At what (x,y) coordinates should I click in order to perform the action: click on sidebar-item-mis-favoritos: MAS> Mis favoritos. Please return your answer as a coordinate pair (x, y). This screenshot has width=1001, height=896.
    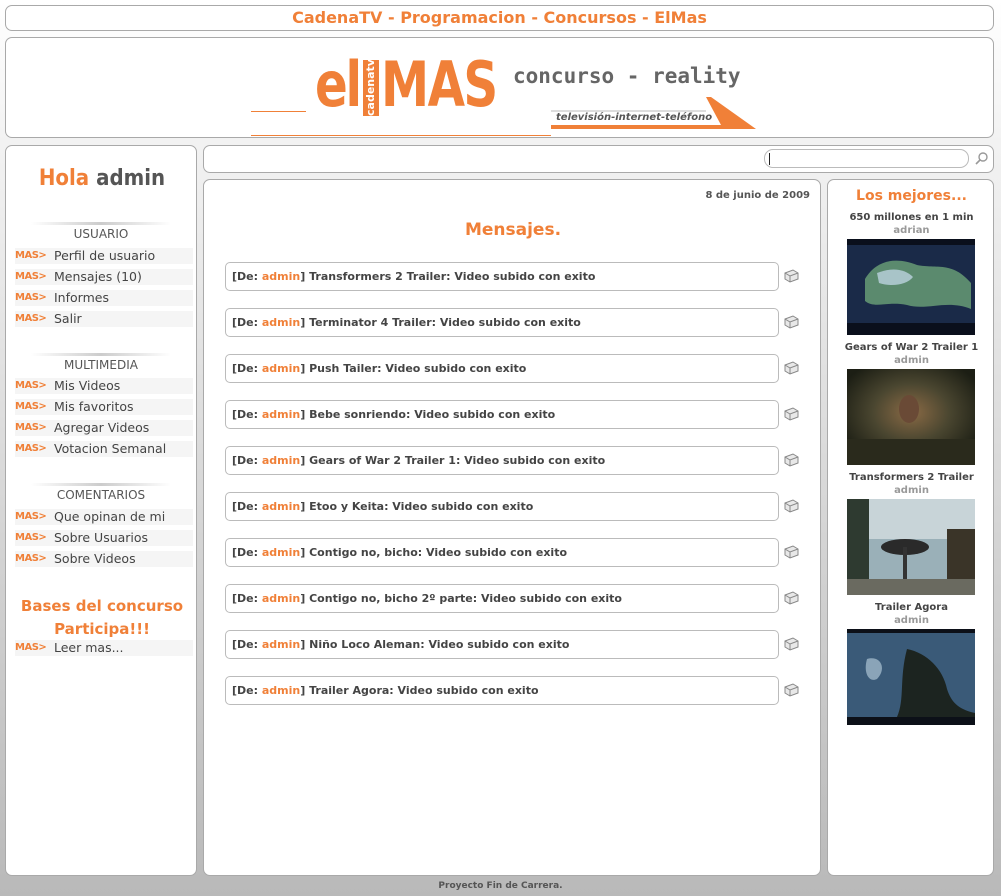
    Looking at the image, I should click on (104, 407).